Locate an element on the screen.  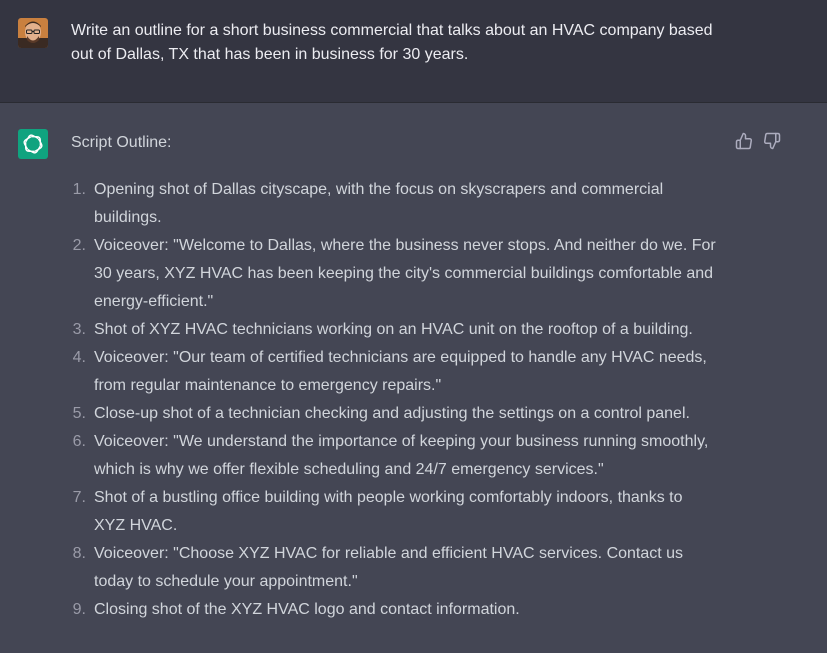
list-number: 6. is located at coordinates (79, 441).